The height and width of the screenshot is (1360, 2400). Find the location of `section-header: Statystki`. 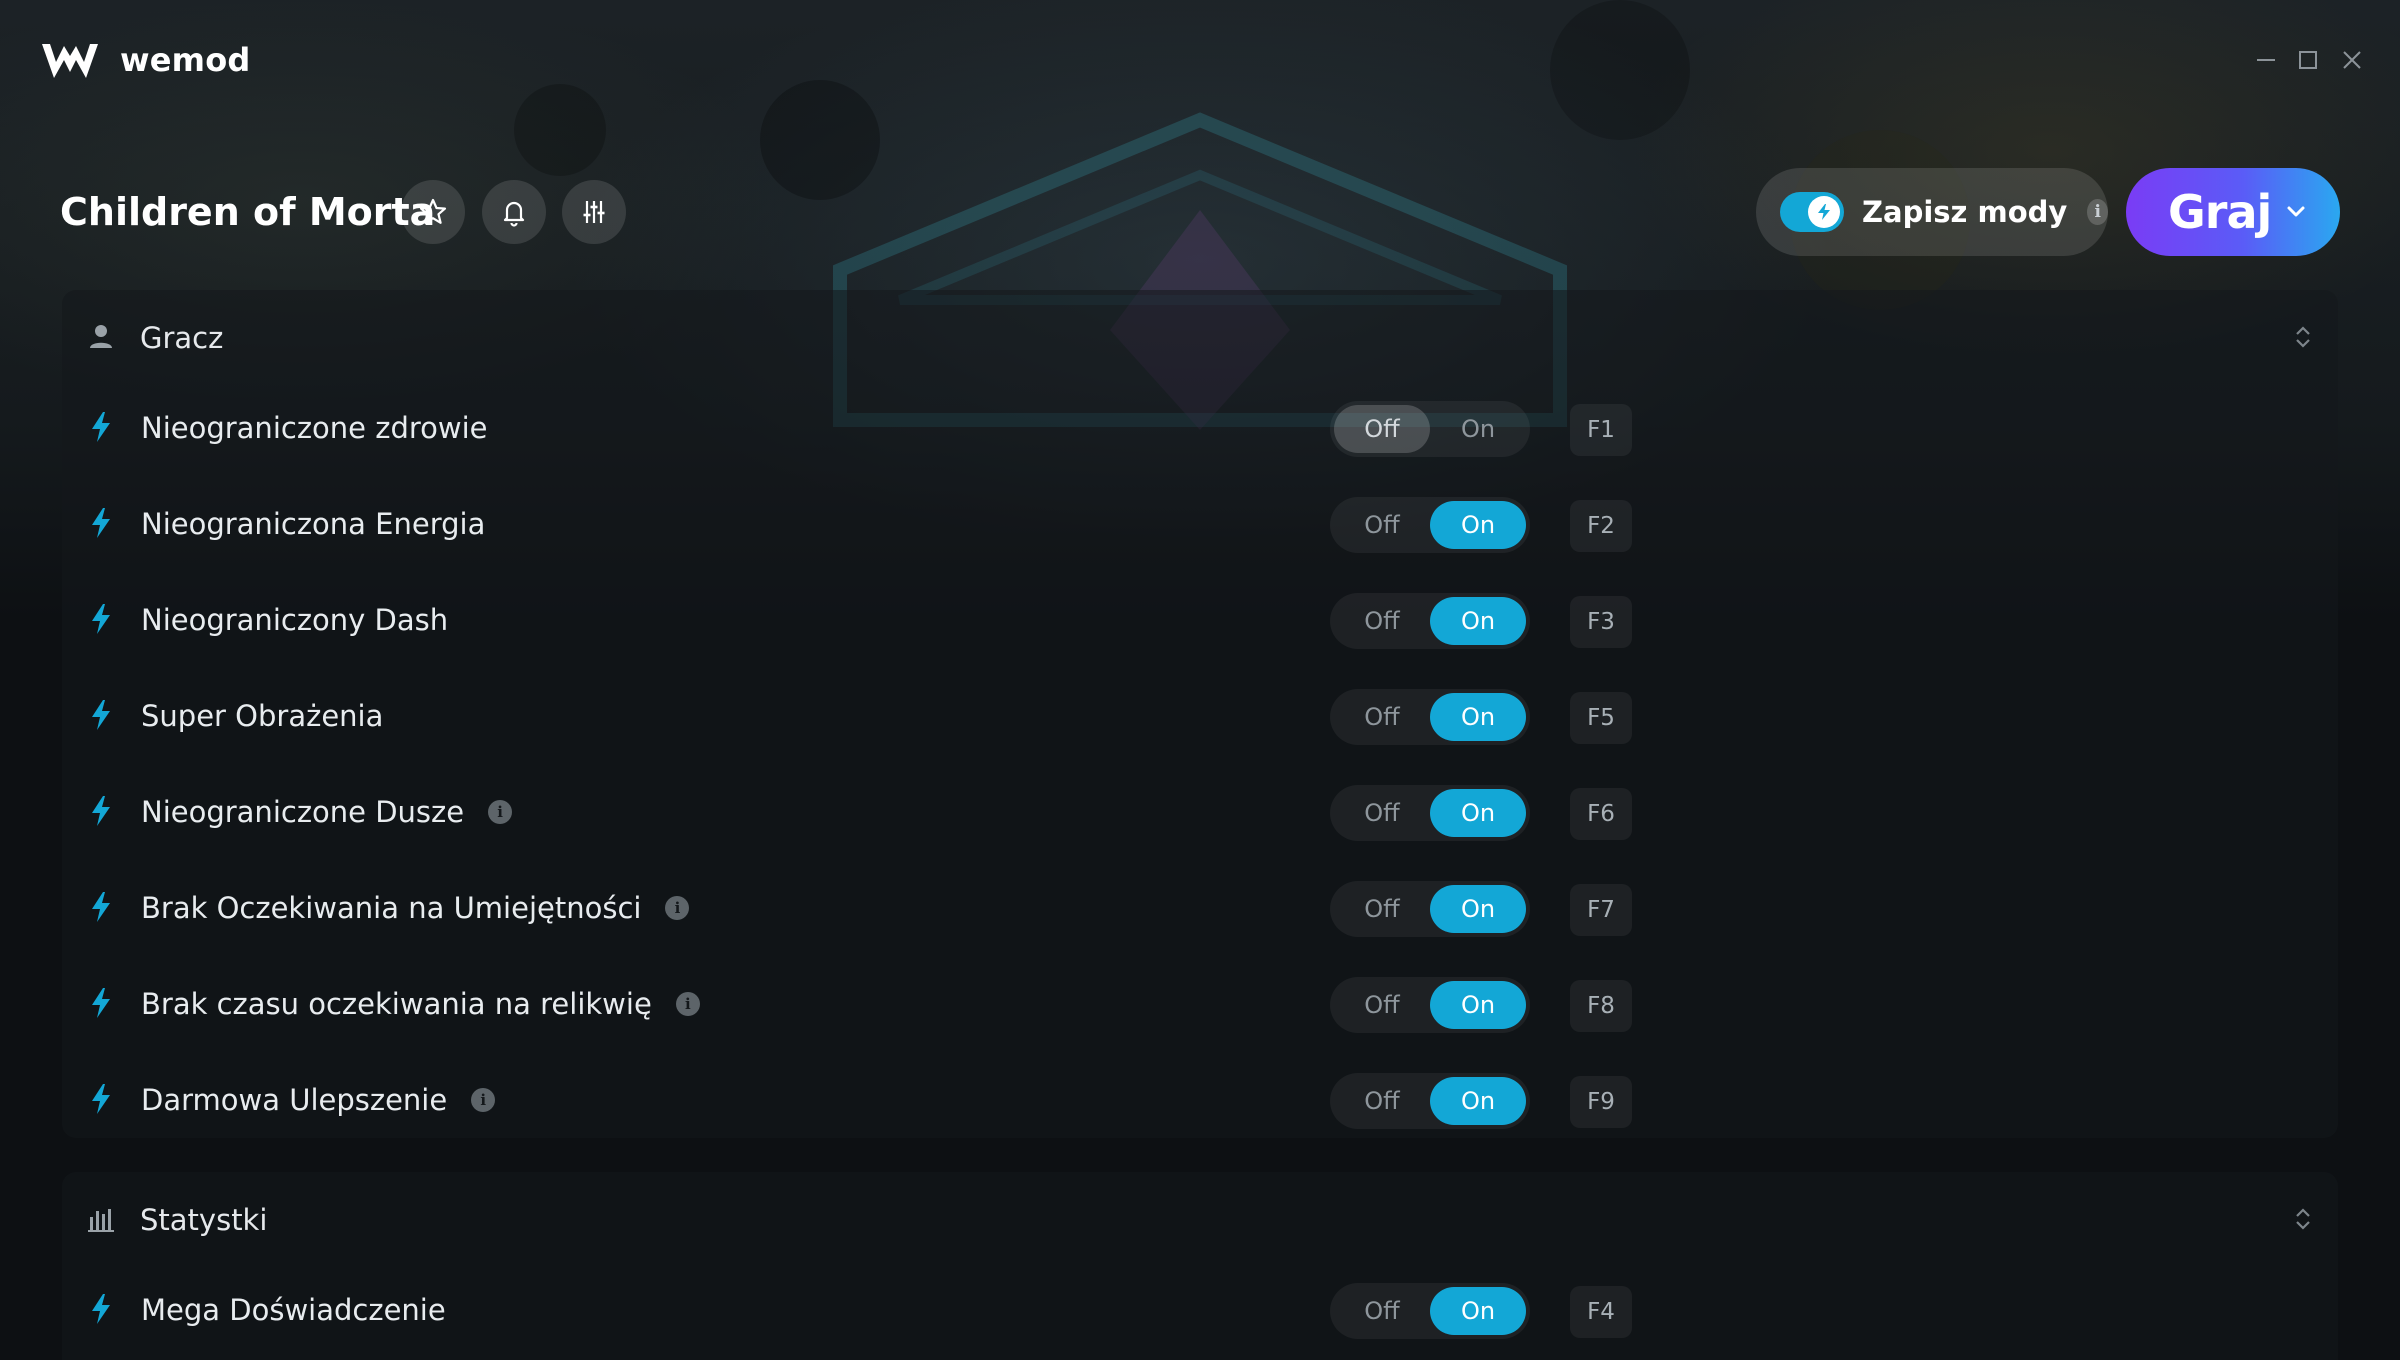

section-header: Statystki is located at coordinates (1200, 1220).